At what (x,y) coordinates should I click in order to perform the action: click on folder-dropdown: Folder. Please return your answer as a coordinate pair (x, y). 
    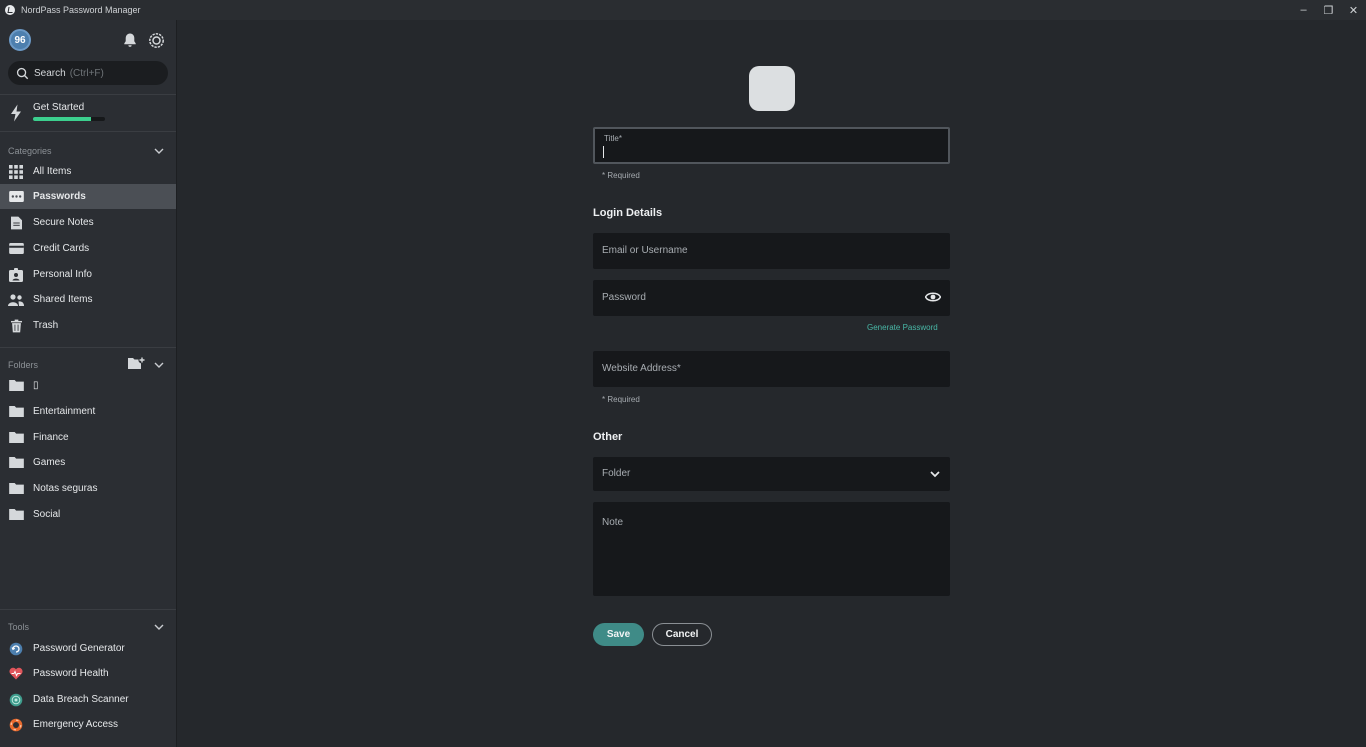
    Looking at the image, I should click on (771, 474).